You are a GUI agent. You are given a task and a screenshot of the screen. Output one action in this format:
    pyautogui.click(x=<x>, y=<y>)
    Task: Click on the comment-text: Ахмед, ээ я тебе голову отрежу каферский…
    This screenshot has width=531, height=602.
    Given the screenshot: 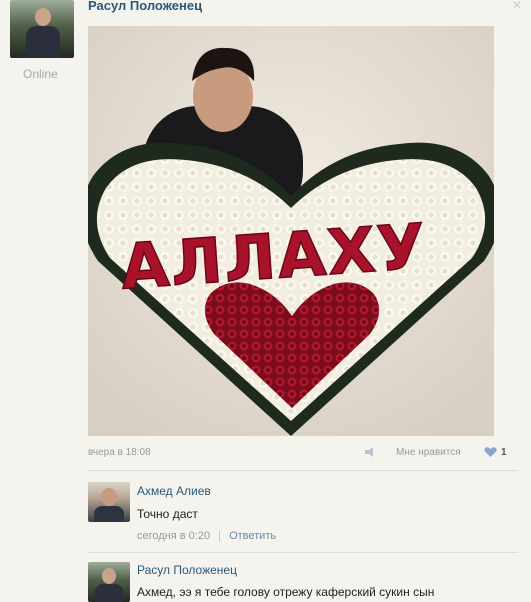 What is the action you would take?
    pyautogui.click(x=286, y=592)
    